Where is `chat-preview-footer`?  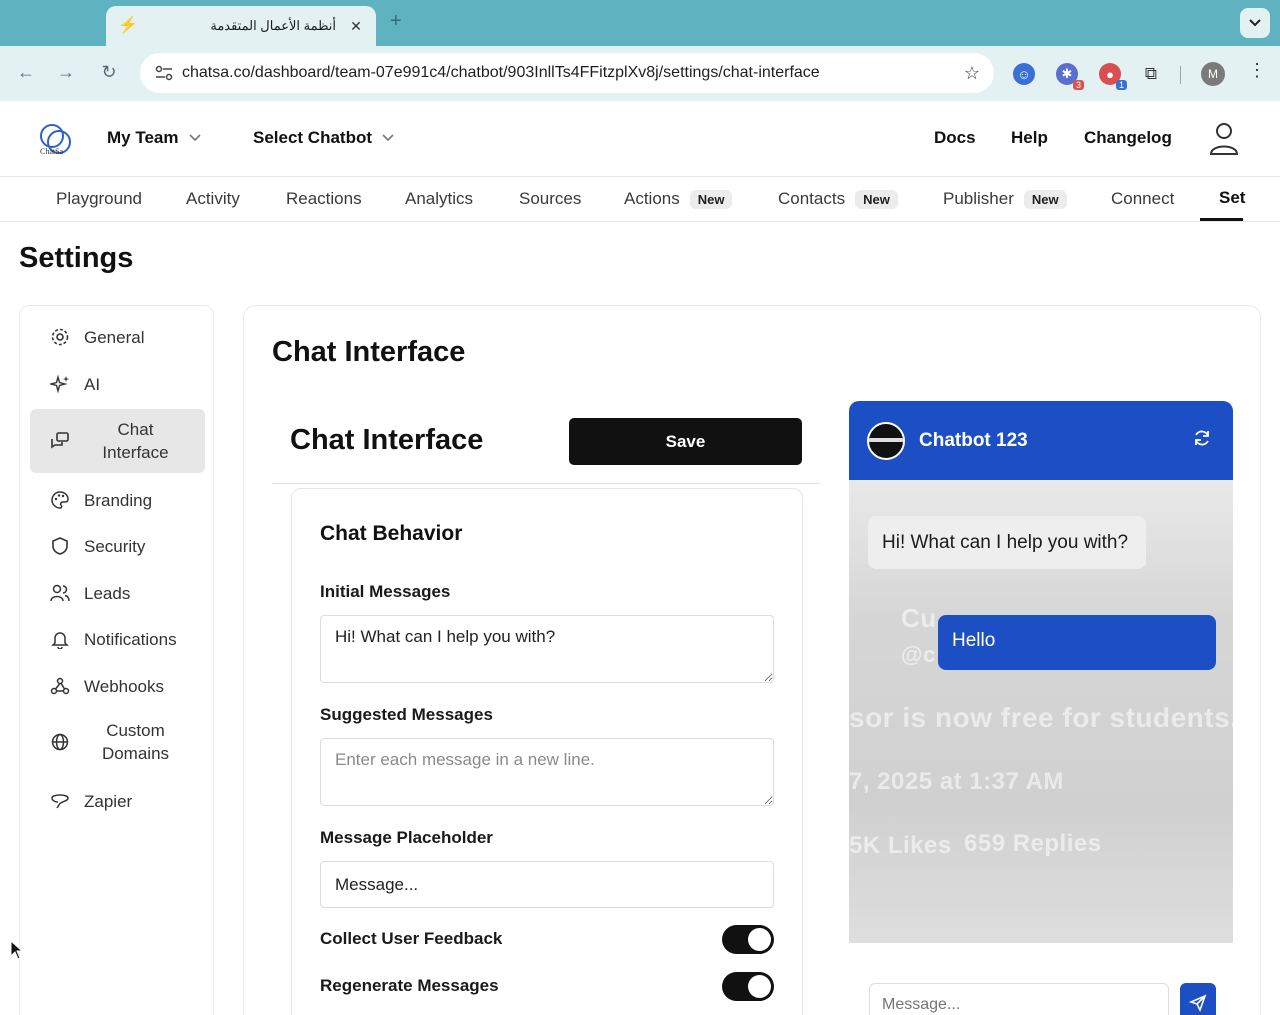
chat-preview-footer is located at coordinates (1041, 979).